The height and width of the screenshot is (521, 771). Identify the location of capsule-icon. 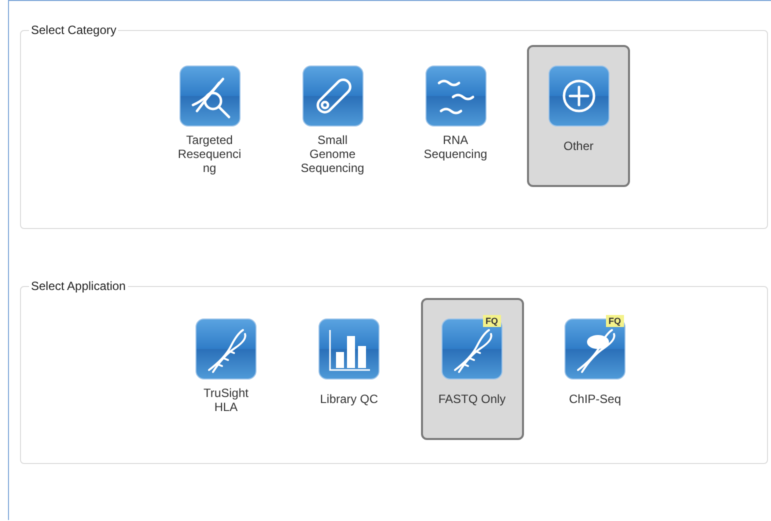
(333, 96).